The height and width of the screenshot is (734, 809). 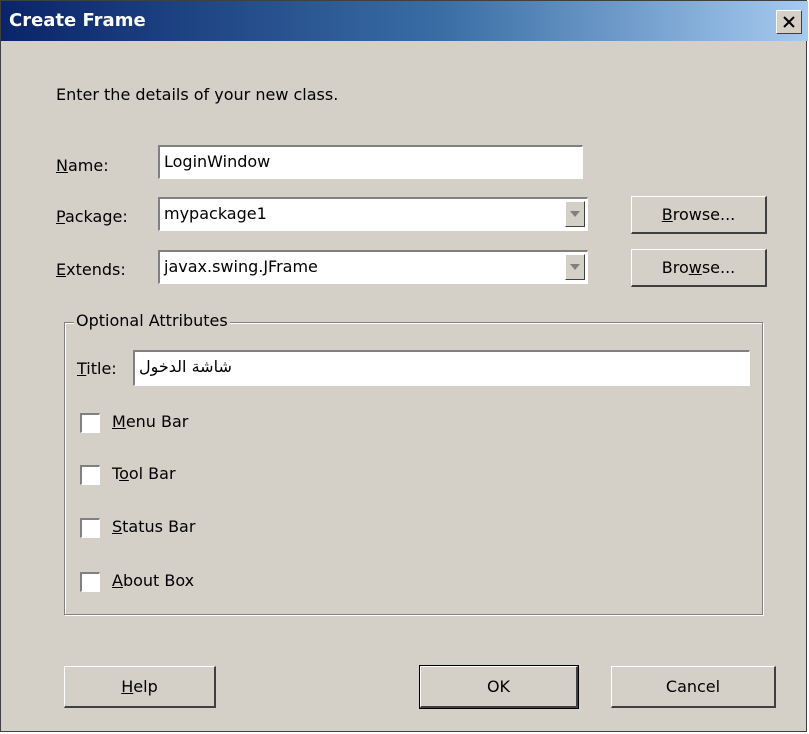 What do you see at coordinates (185, 366) in the screenshot?
I see `title-value: شاشة الدخول` at bounding box center [185, 366].